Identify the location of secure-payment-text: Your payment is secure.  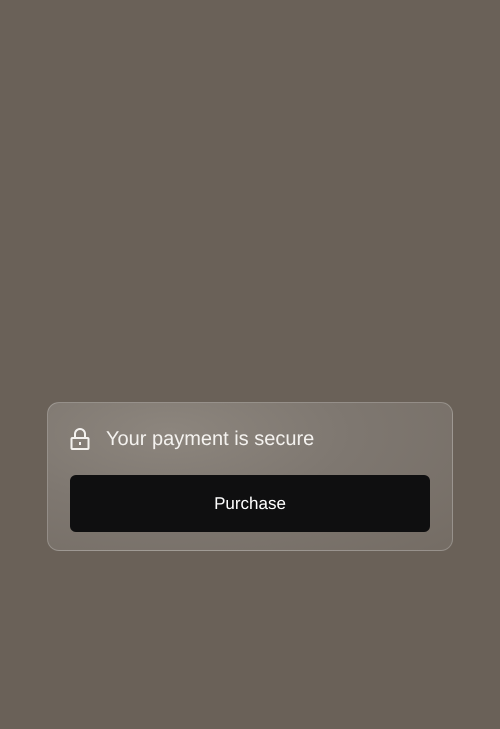
(210, 439).